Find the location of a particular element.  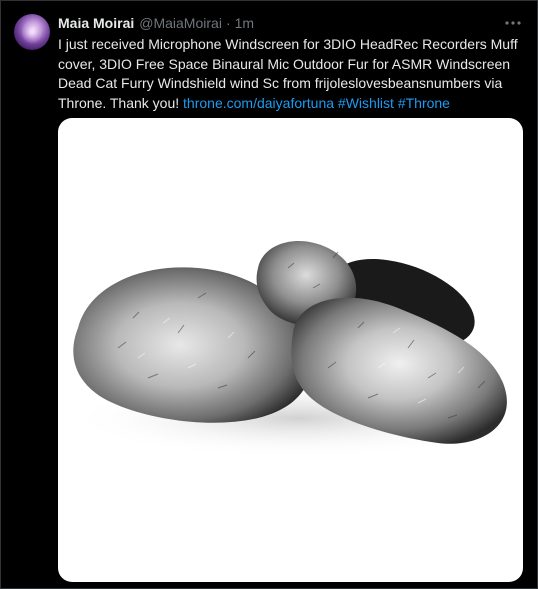

throne-link: throne.com/daiyafortuna is located at coordinates (258, 103).